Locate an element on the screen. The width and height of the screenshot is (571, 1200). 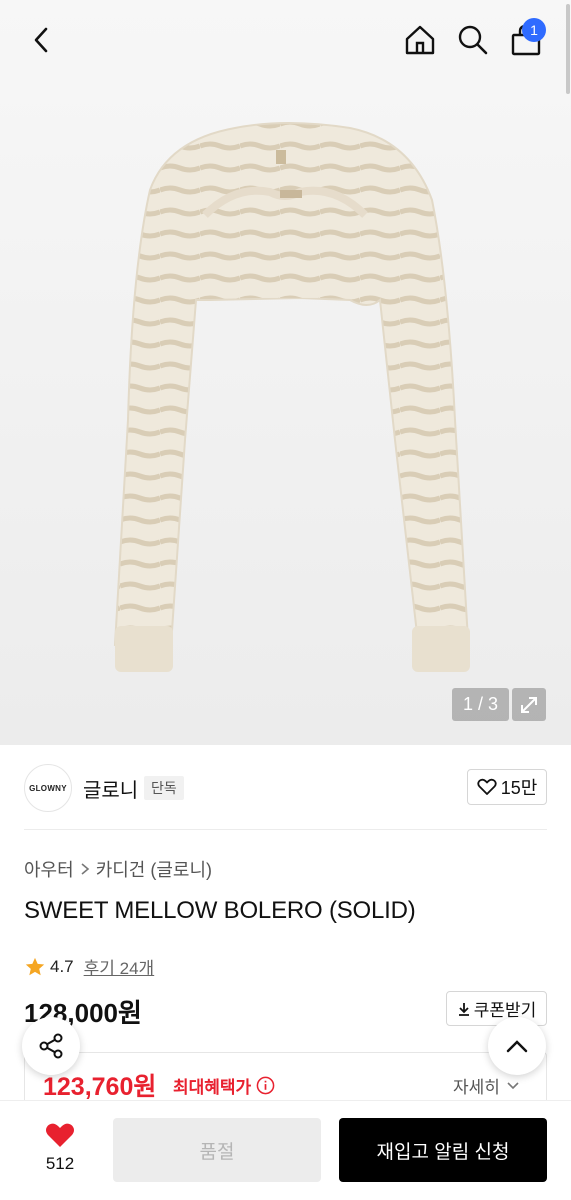
max-benefit-label-text: 최대혜택가 is located at coordinates (212, 1087).